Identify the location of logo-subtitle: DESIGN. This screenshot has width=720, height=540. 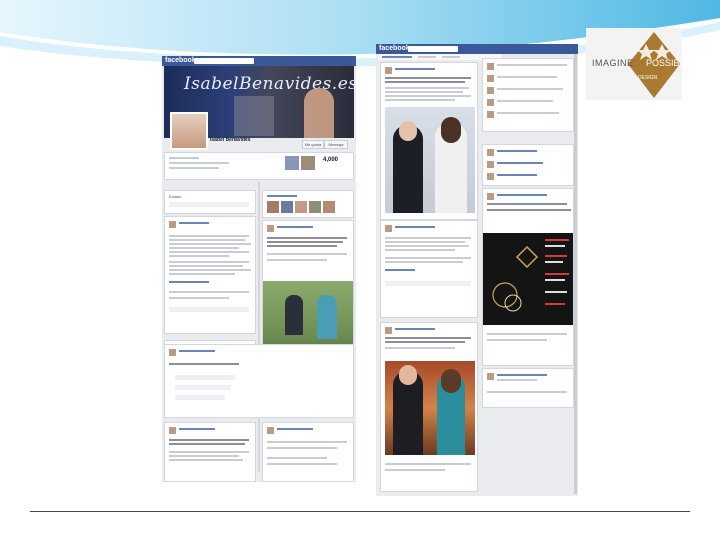
(648, 78).